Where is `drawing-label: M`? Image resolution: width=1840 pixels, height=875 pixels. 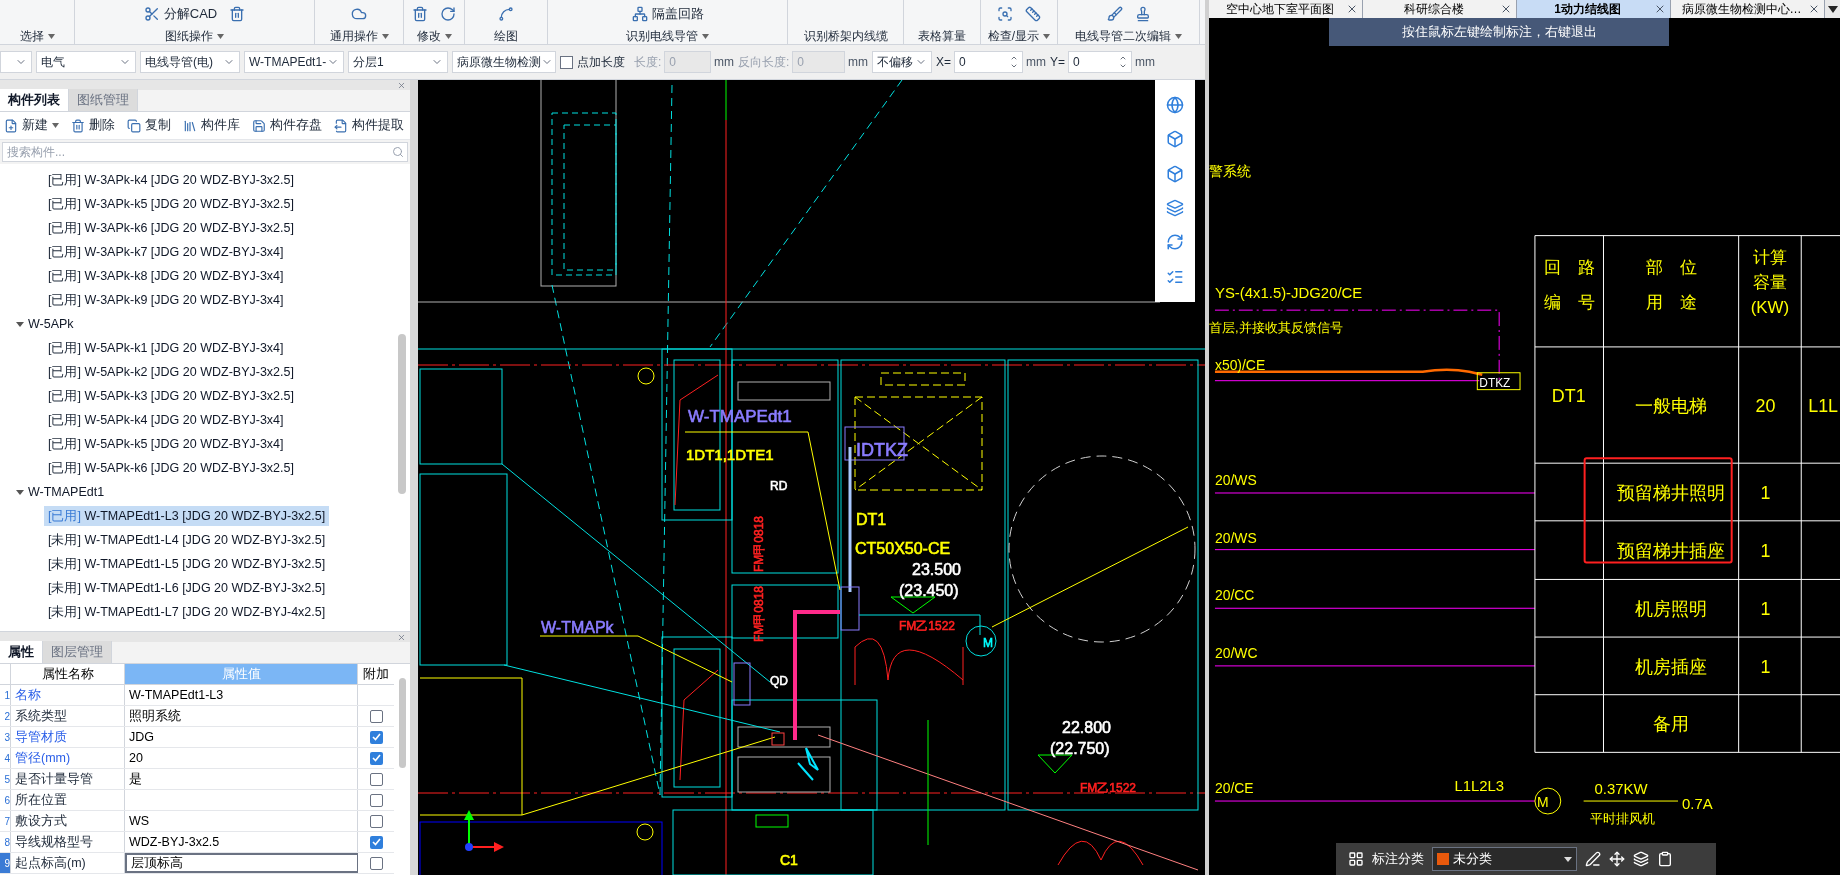
drawing-label: M is located at coordinates (988, 643).